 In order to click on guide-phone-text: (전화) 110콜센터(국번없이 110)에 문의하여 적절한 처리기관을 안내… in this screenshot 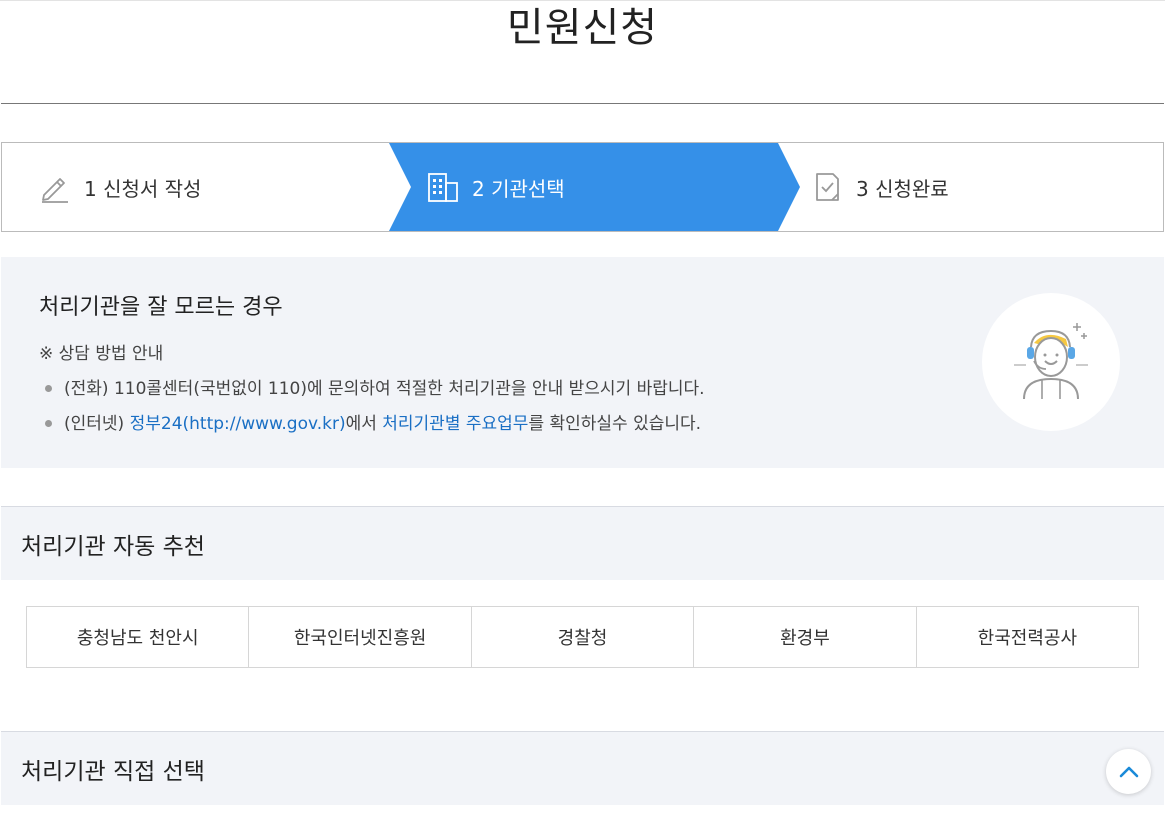, I will do `click(384, 388)`.